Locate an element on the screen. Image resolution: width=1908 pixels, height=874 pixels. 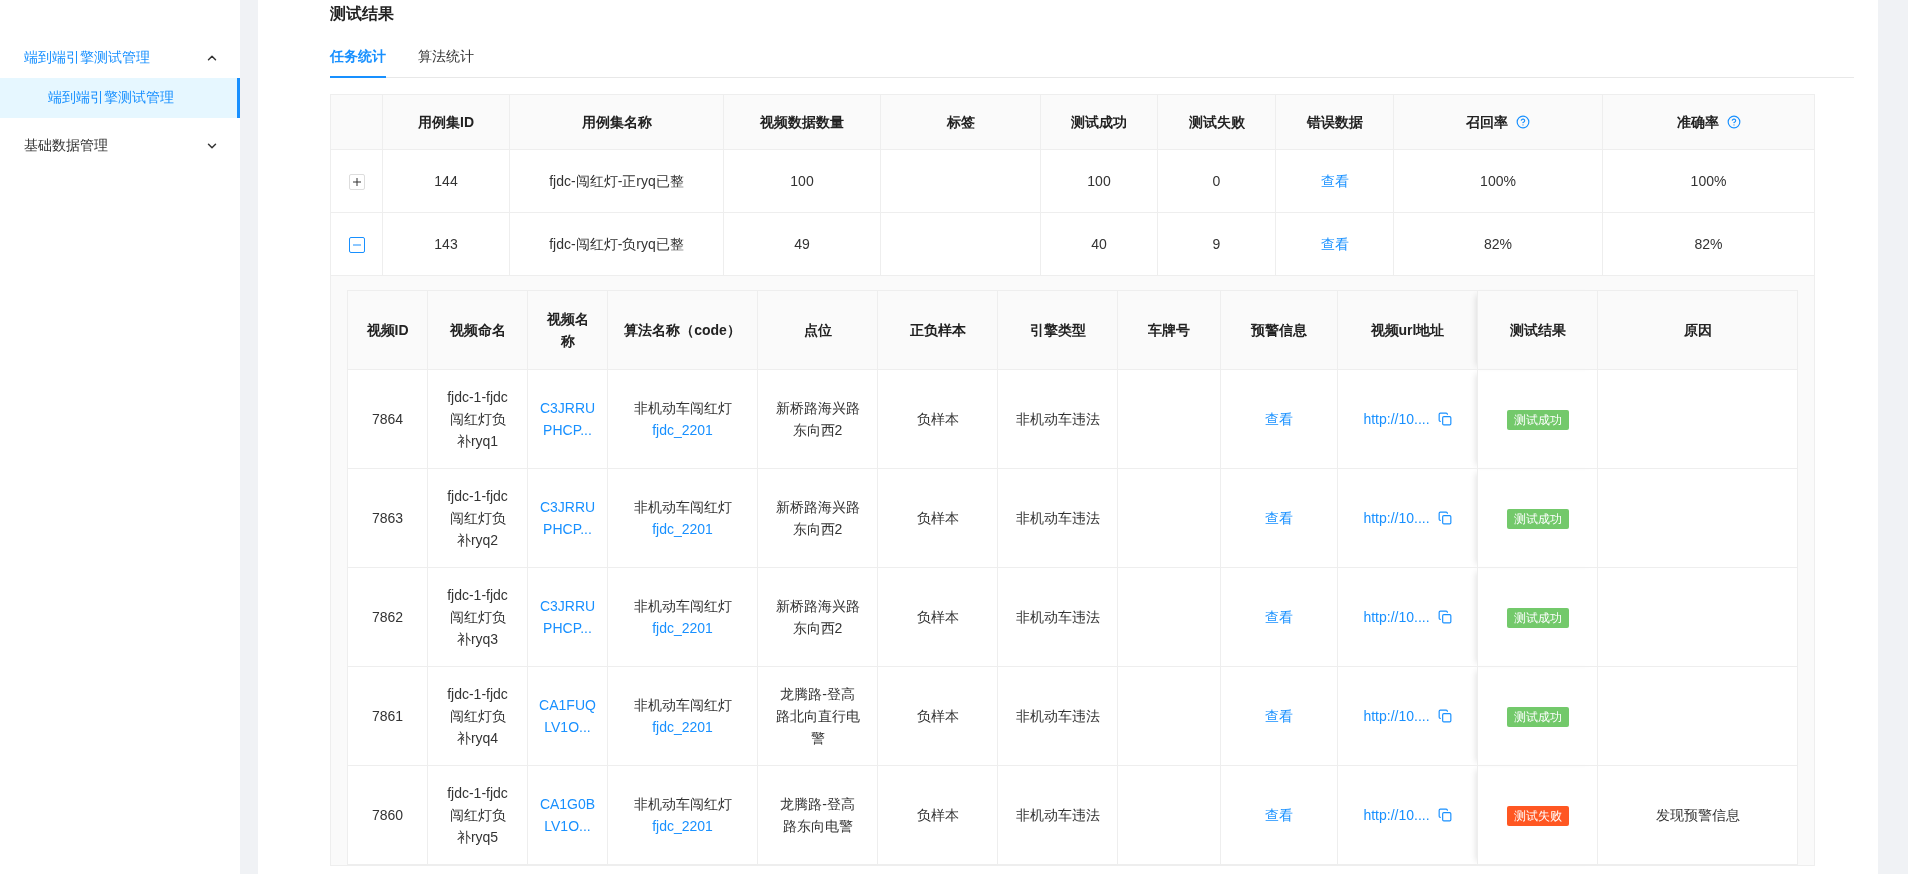
column-header: 用例集ID is located at coordinates (446, 122).